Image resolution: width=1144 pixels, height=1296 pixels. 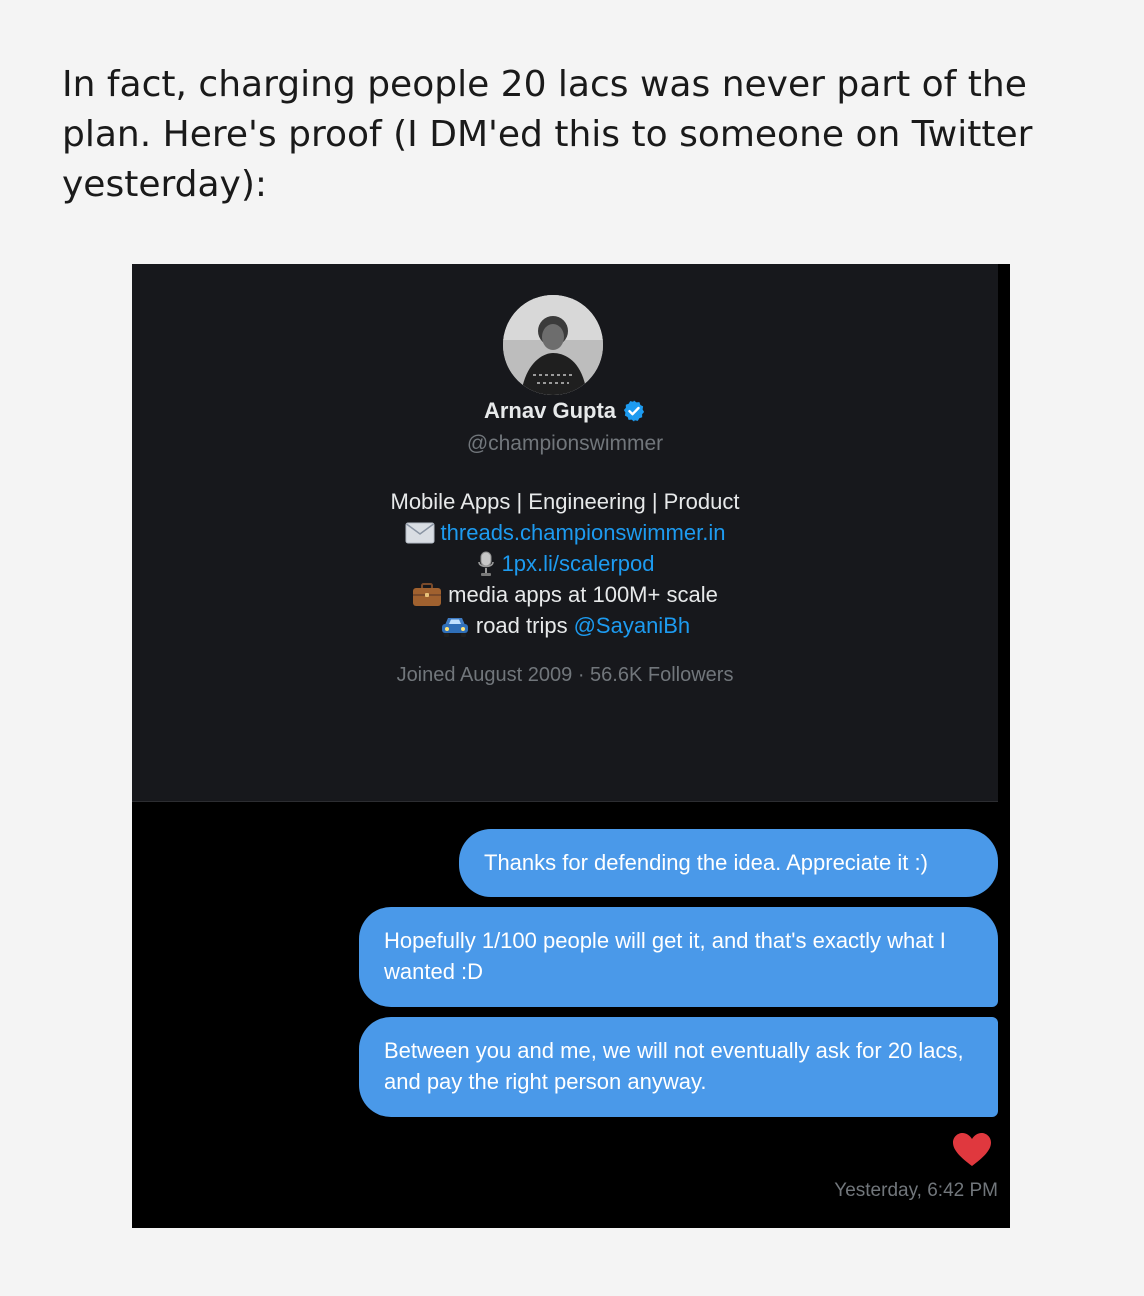 I want to click on bio-line-5: road trips @SayaniBh, so click(x=565, y=625).